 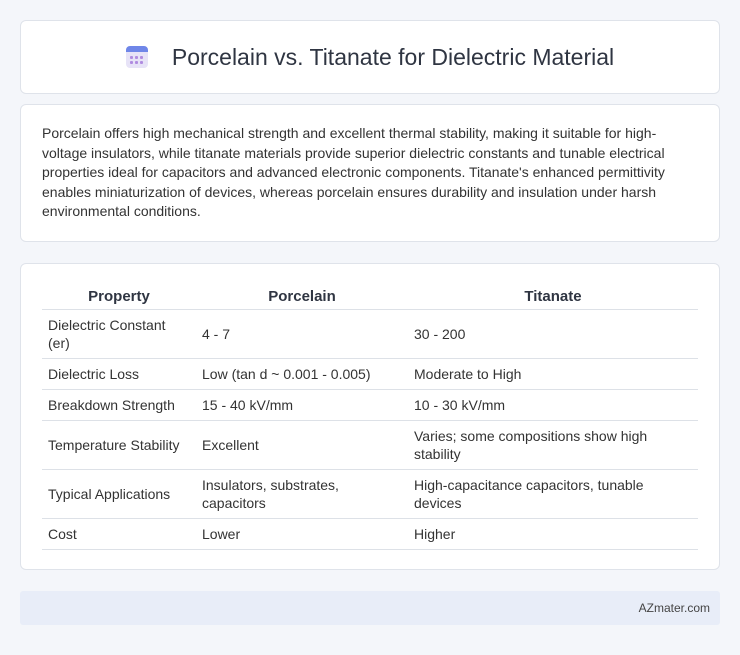 What do you see at coordinates (553, 334) in the screenshot?
I see `table-cell: 30 - 200` at bounding box center [553, 334].